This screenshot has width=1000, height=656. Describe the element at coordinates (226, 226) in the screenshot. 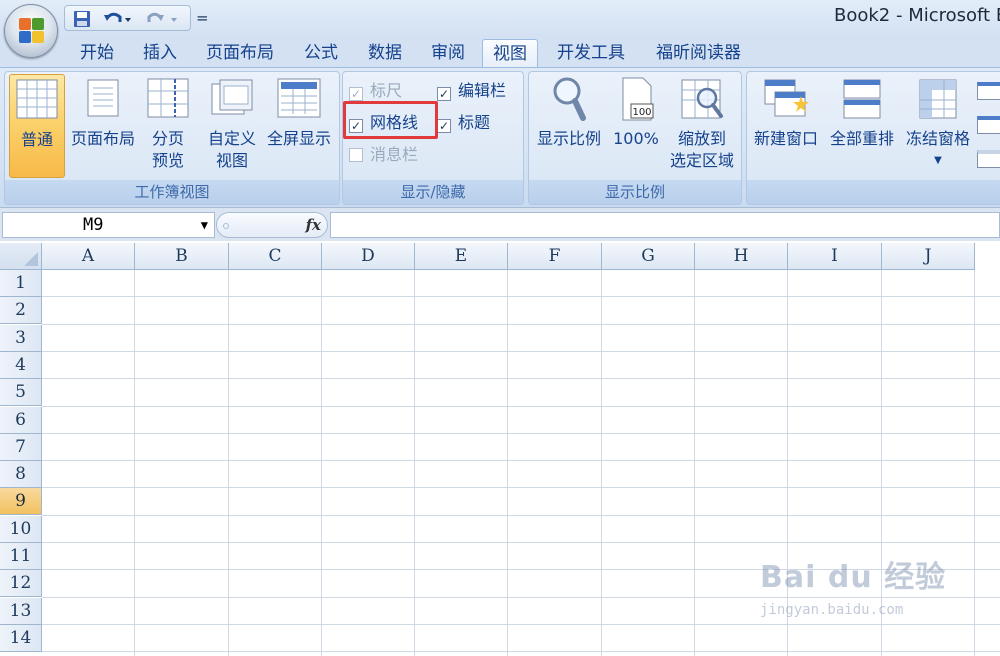

I see `expand-dot-icon` at that location.